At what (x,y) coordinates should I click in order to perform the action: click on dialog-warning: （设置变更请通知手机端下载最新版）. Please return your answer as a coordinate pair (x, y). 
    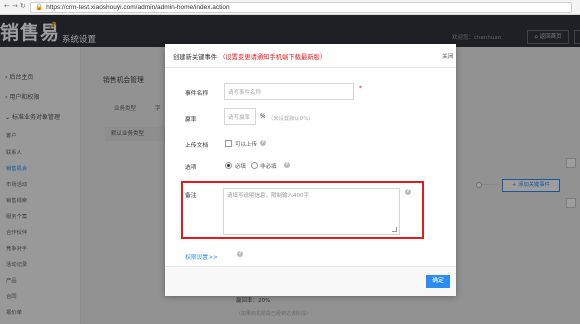
    Looking at the image, I should click on (273, 57).